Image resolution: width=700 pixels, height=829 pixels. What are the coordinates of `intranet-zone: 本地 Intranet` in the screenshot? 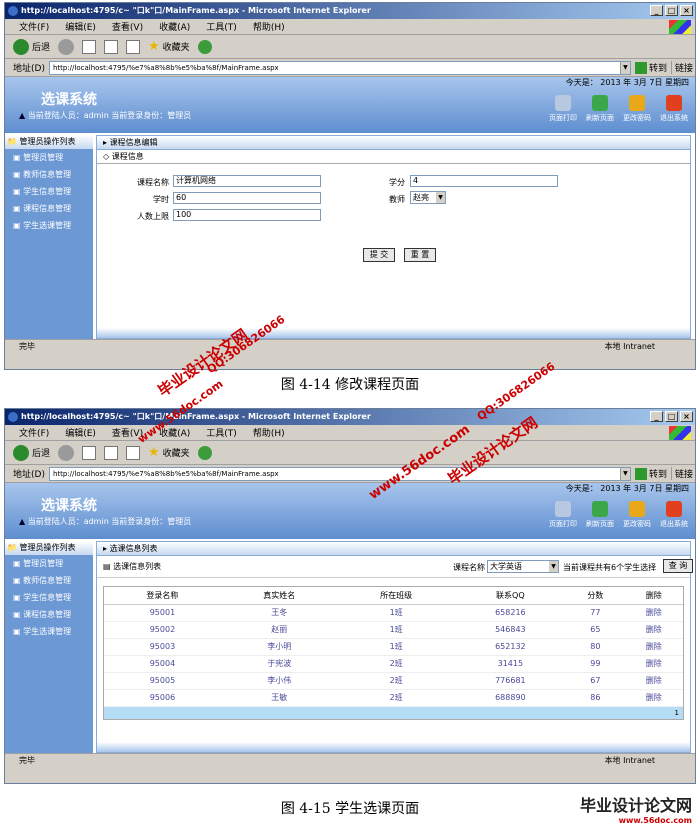 It's located at (629, 346).